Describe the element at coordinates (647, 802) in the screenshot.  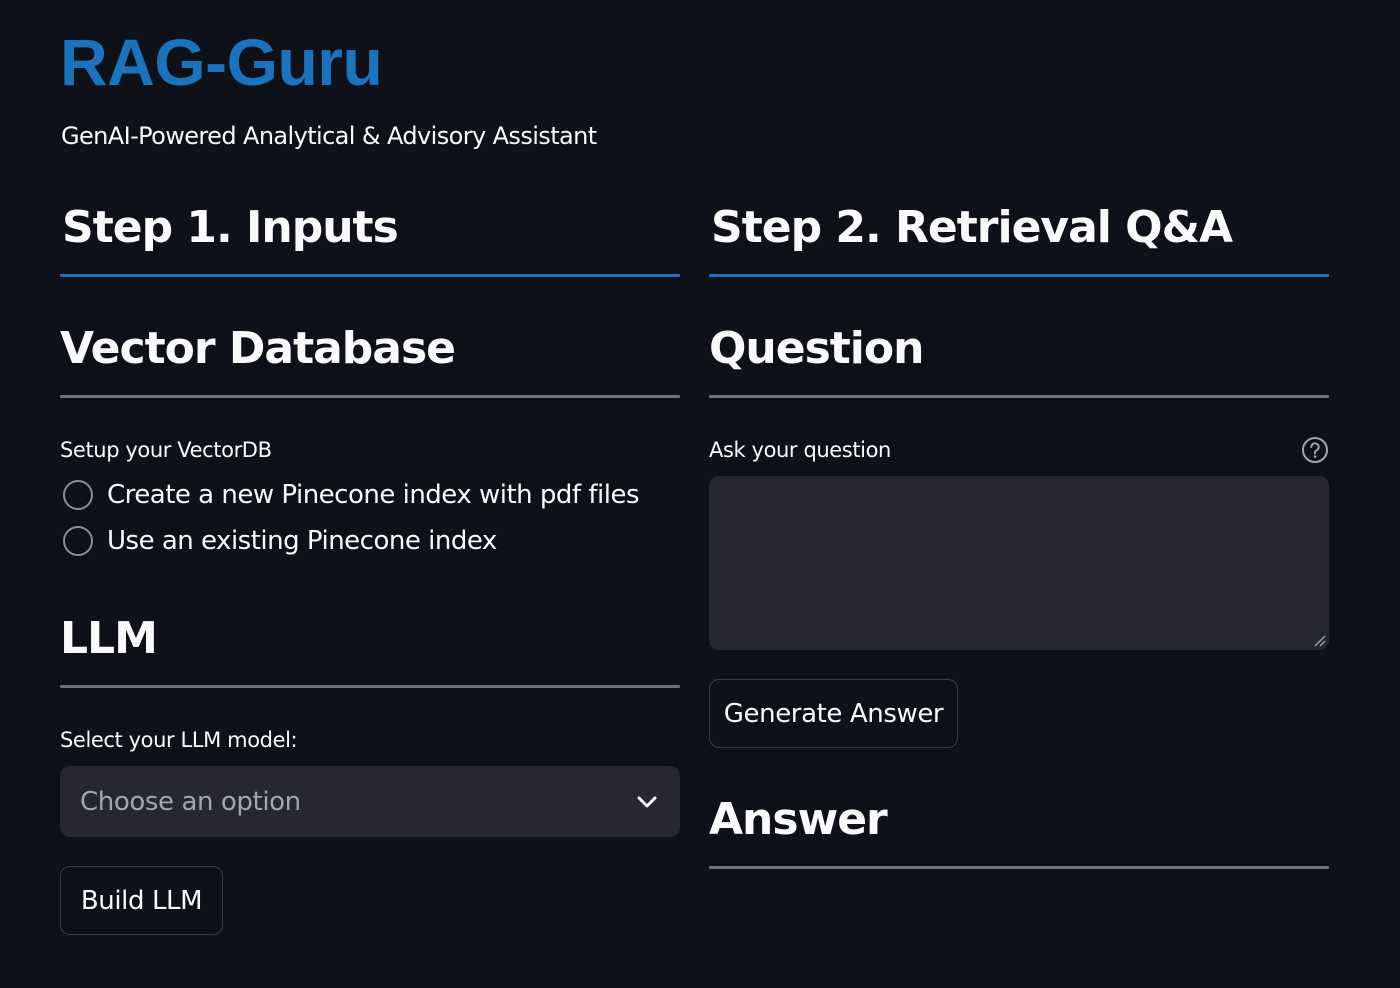
I see `chevron-down-icon` at that location.